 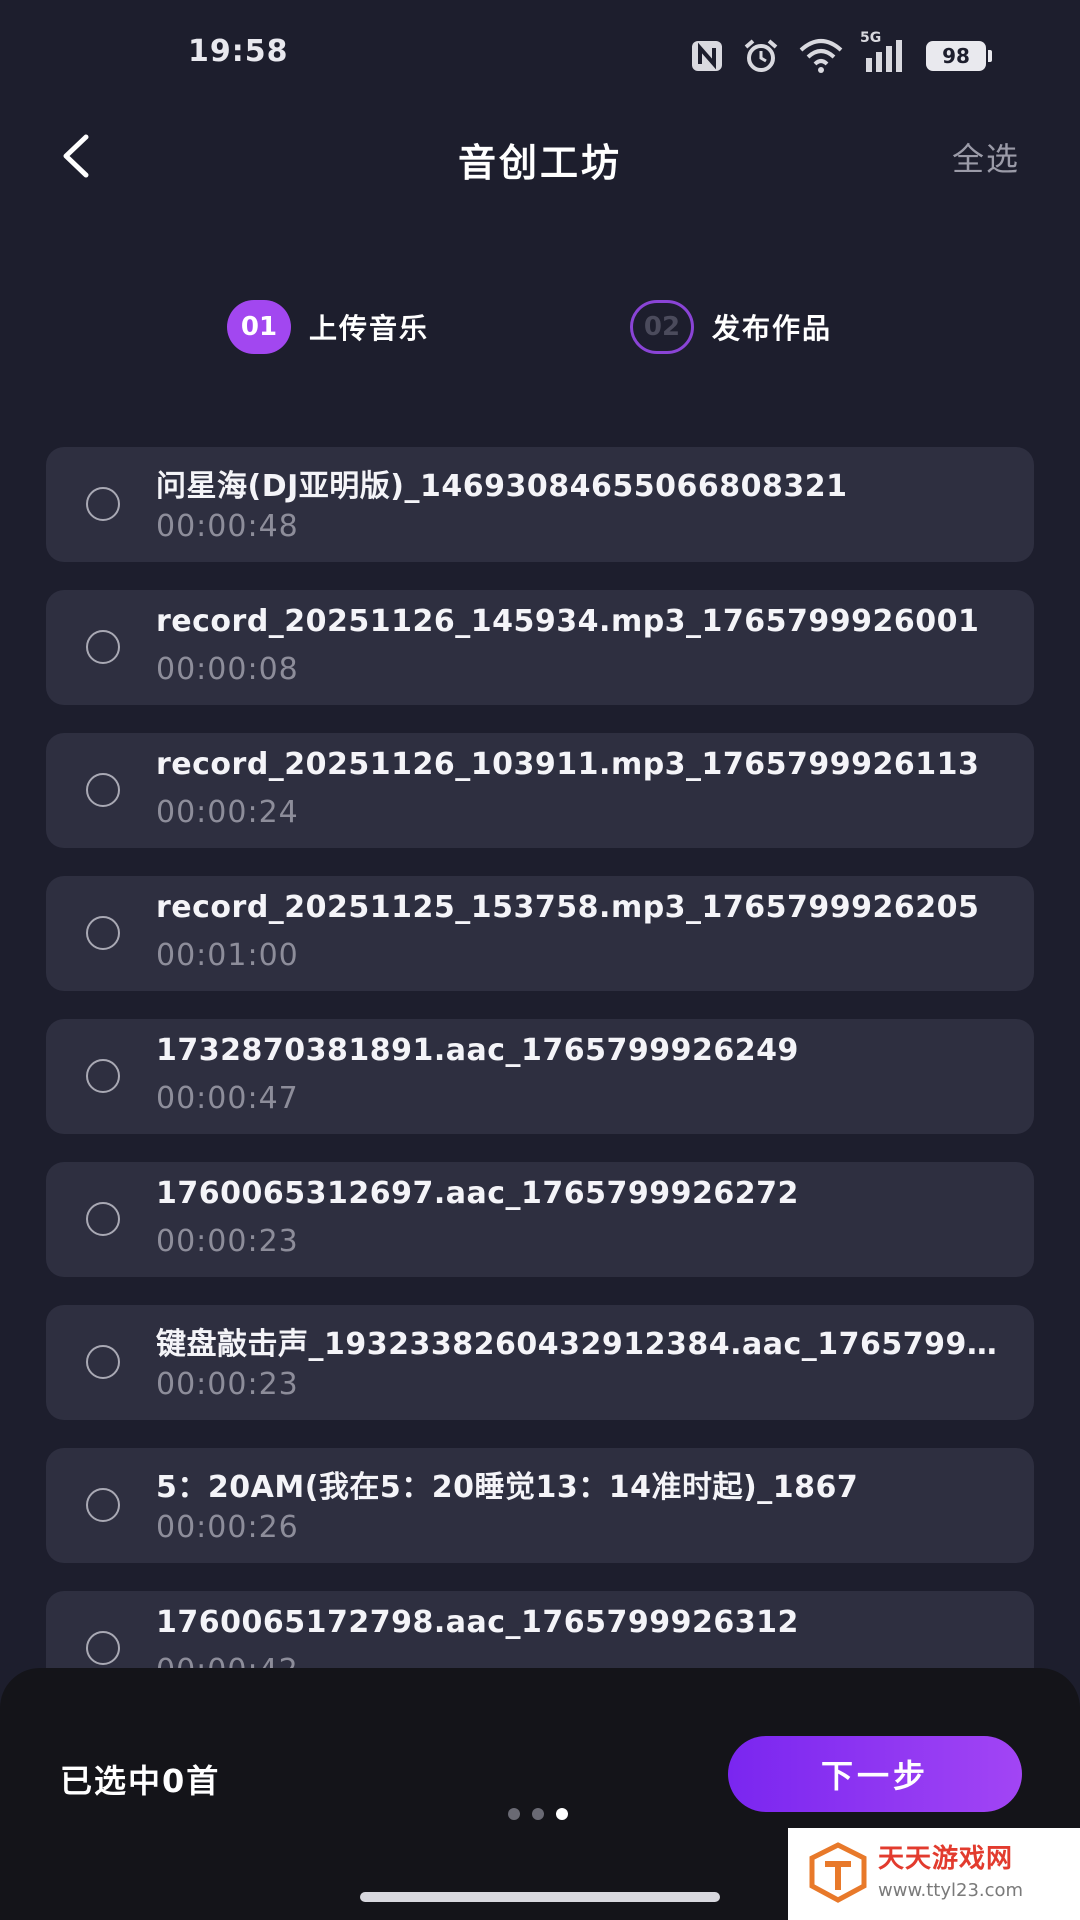 I want to click on file-duration: 00:00:08, so click(x=227, y=669).